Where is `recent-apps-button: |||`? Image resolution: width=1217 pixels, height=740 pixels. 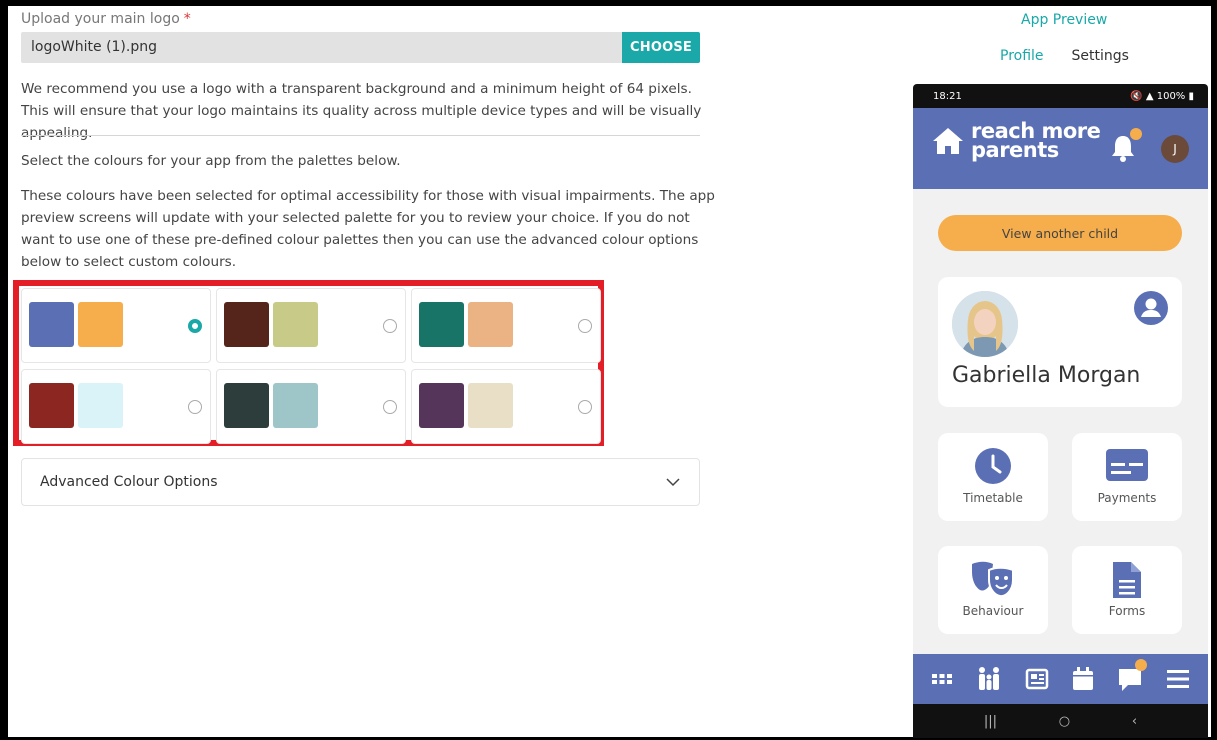 recent-apps-button: ||| is located at coordinates (990, 721).